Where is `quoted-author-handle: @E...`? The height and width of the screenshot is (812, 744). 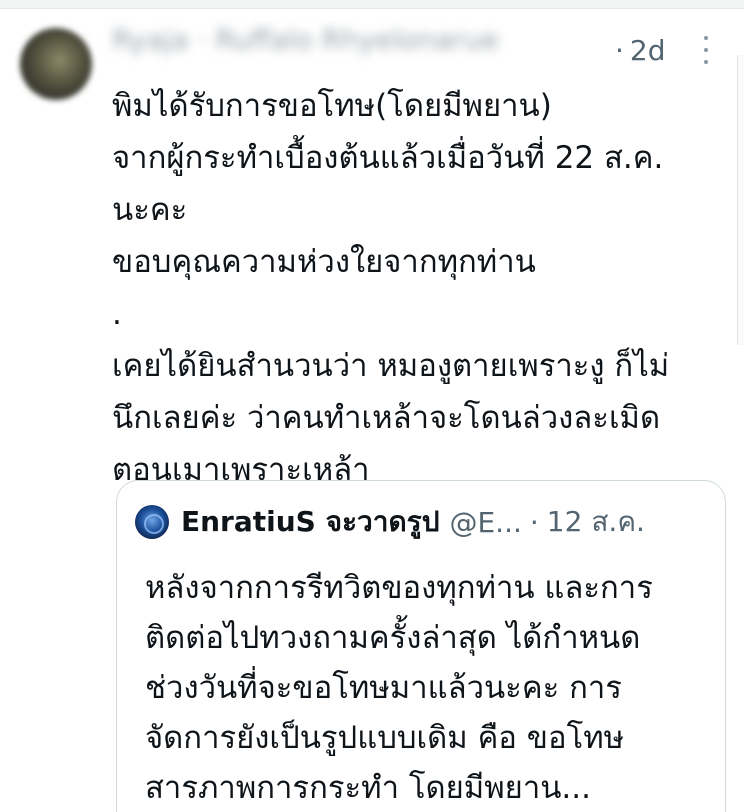 quoted-author-handle: @E... is located at coordinates (485, 522).